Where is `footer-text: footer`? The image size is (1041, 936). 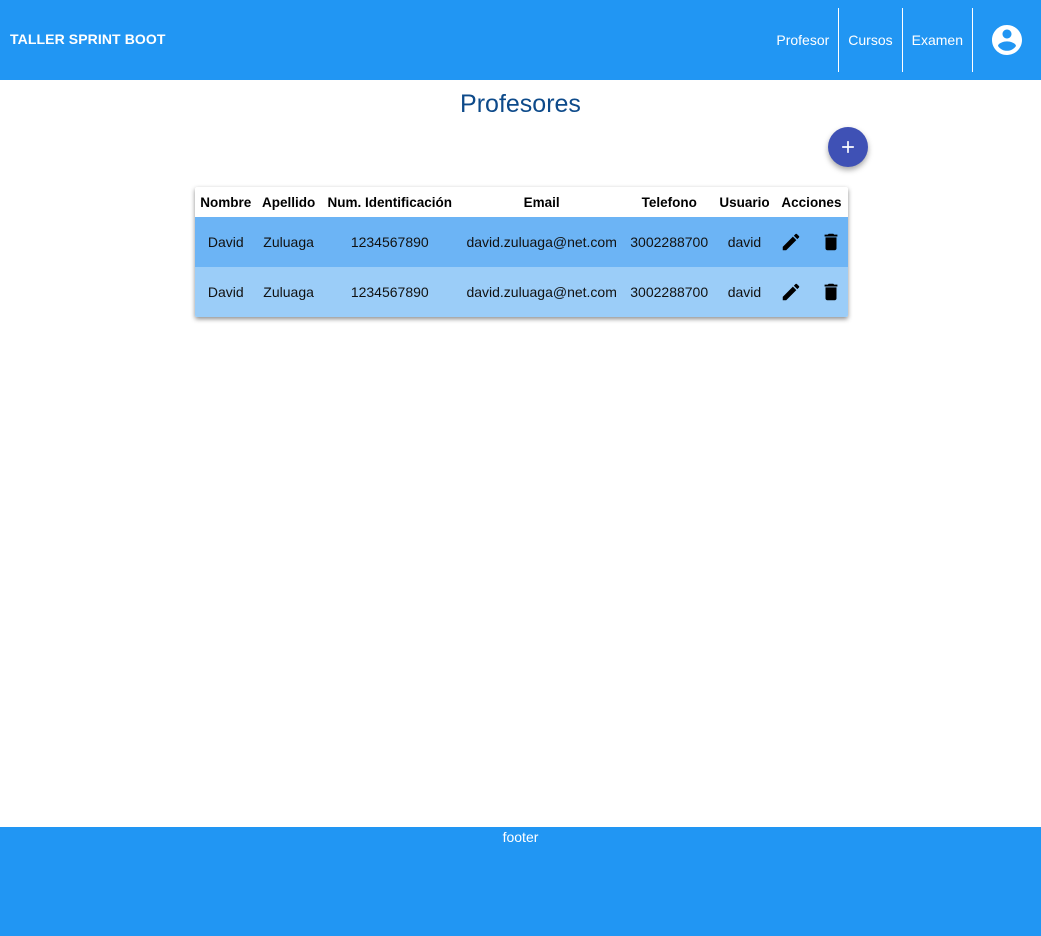
footer-text: footer is located at coordinates (520, 837).